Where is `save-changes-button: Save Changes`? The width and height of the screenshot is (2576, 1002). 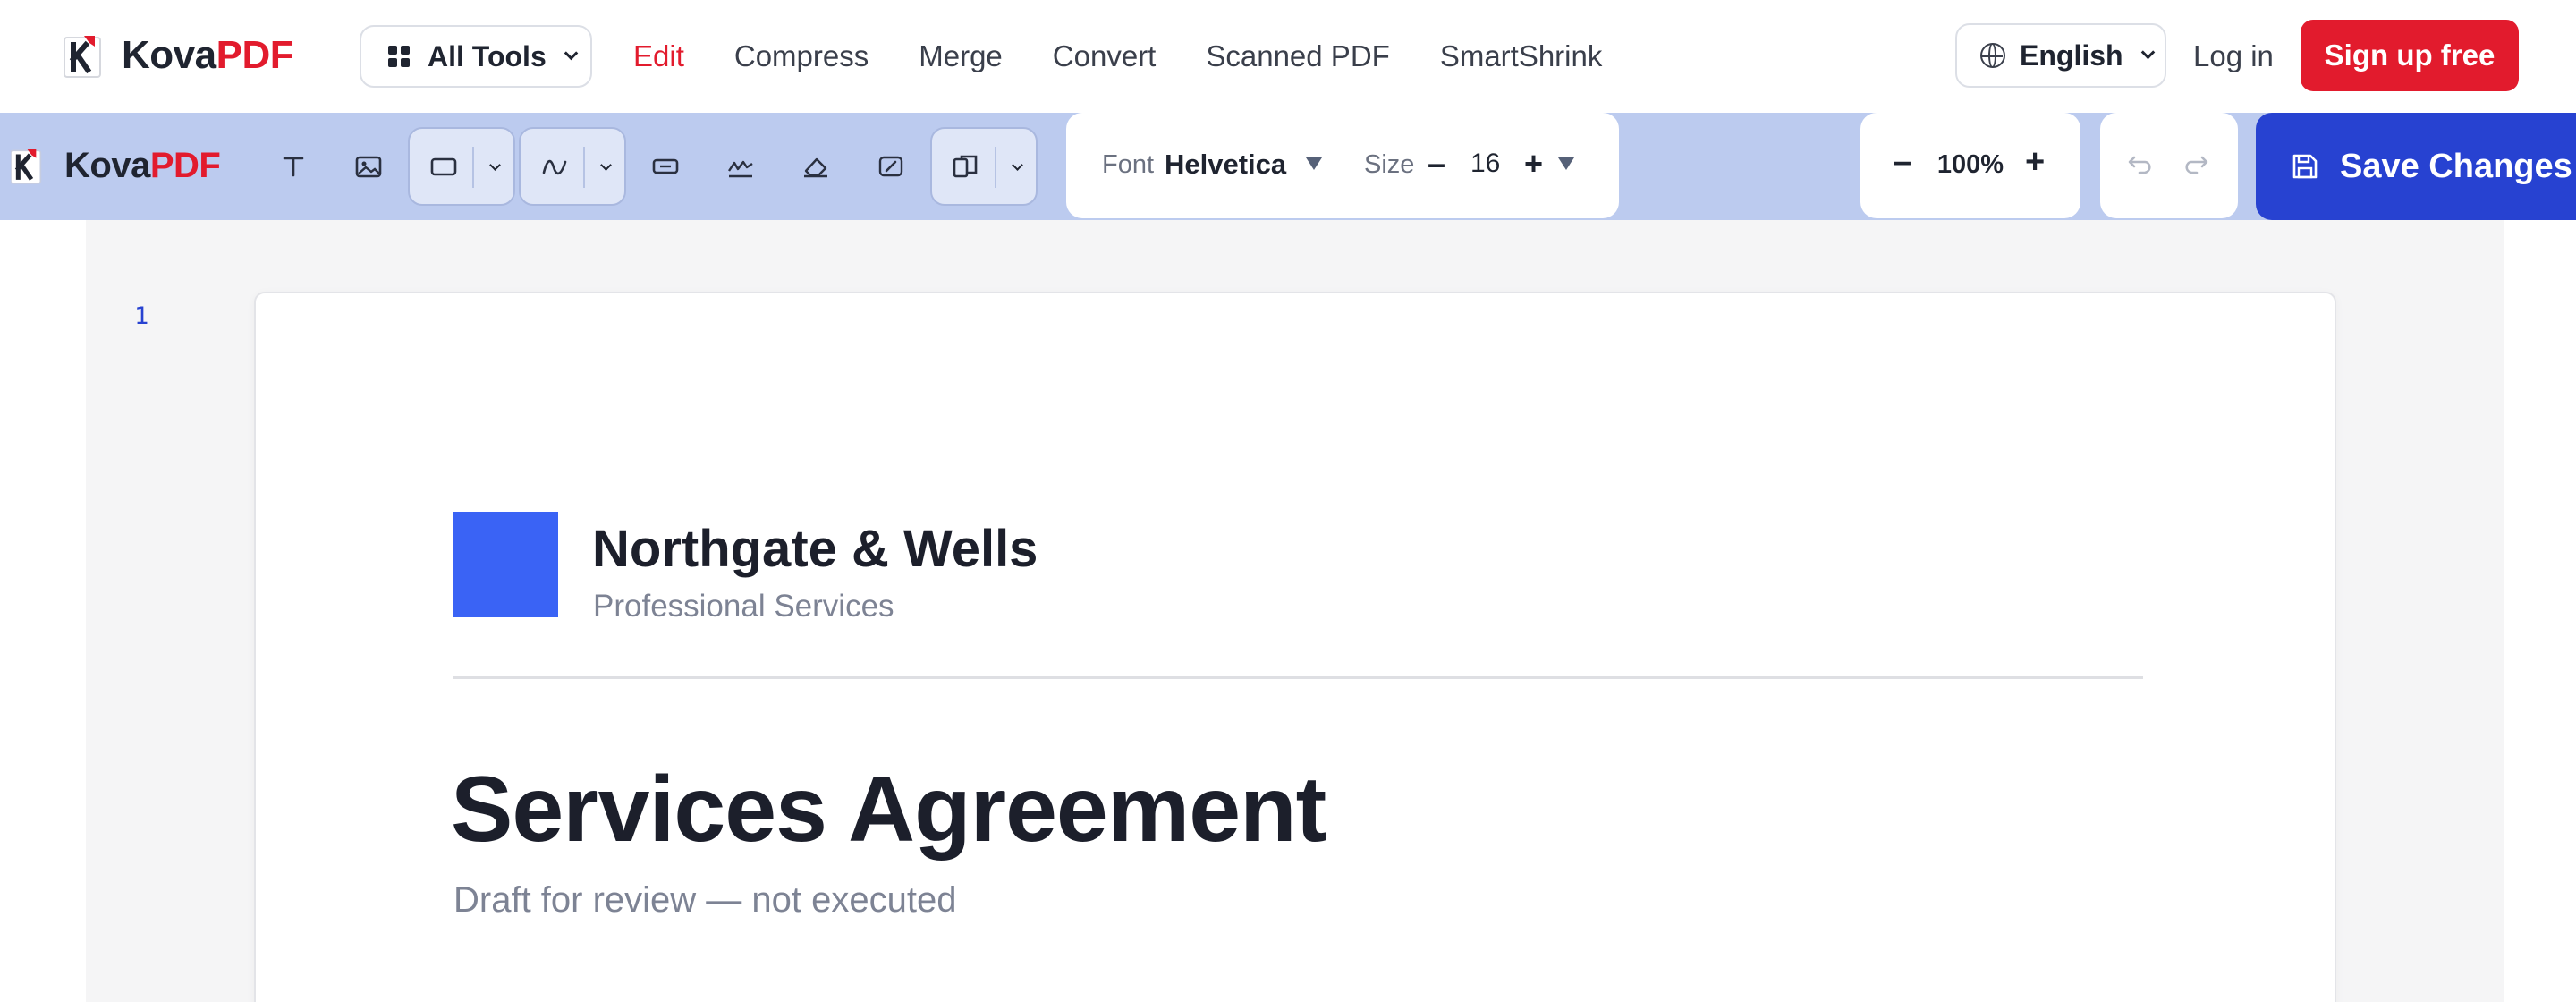 save-changes-button: Save Changes is located at coordinates (2416, 166).